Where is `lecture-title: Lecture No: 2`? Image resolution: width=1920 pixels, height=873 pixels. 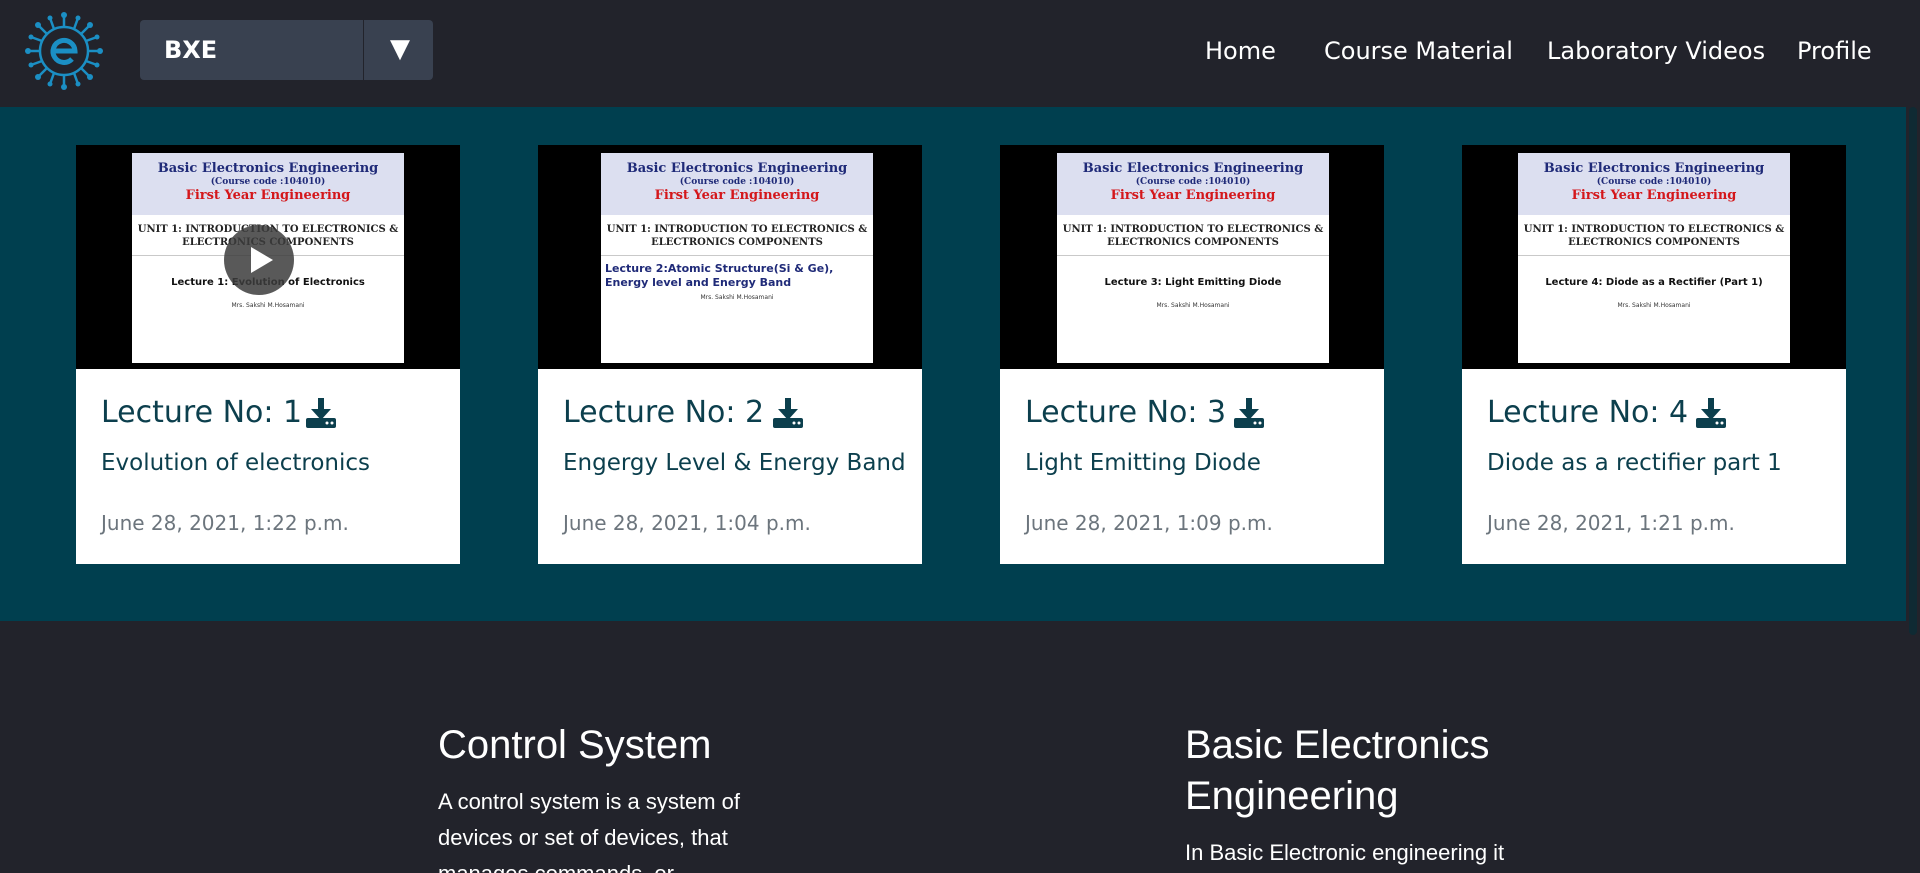
lecture-title: Lecture No: 2 is located at coordinates (664, 412).